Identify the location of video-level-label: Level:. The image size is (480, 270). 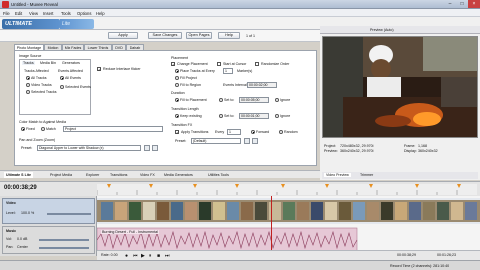
(11, 213).